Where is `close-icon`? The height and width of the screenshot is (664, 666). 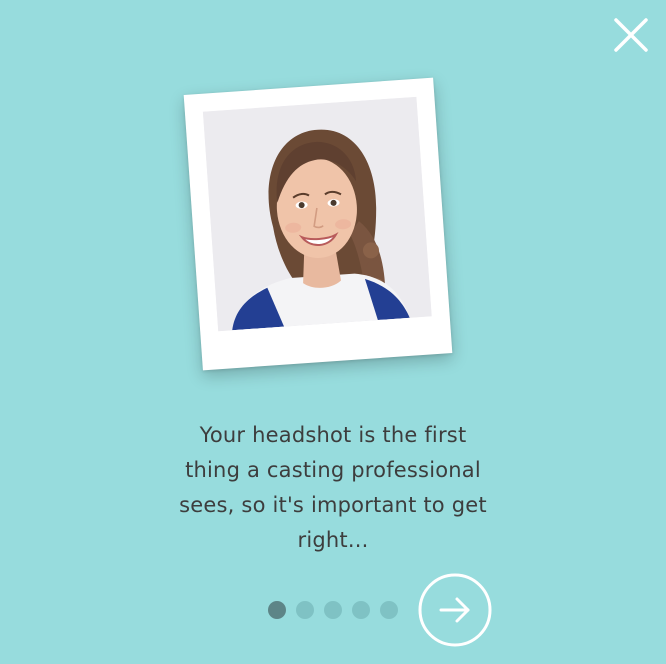
close-icon is located at coordinates (631, 35).